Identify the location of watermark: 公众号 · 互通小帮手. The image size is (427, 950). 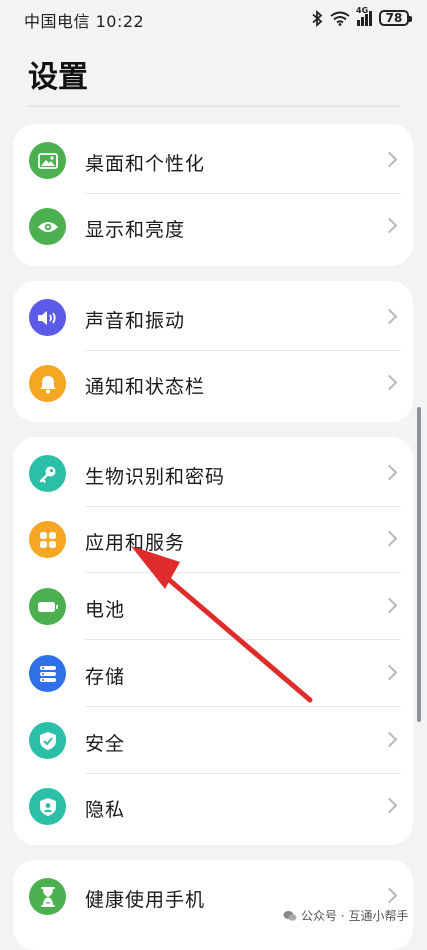
(345, 915).